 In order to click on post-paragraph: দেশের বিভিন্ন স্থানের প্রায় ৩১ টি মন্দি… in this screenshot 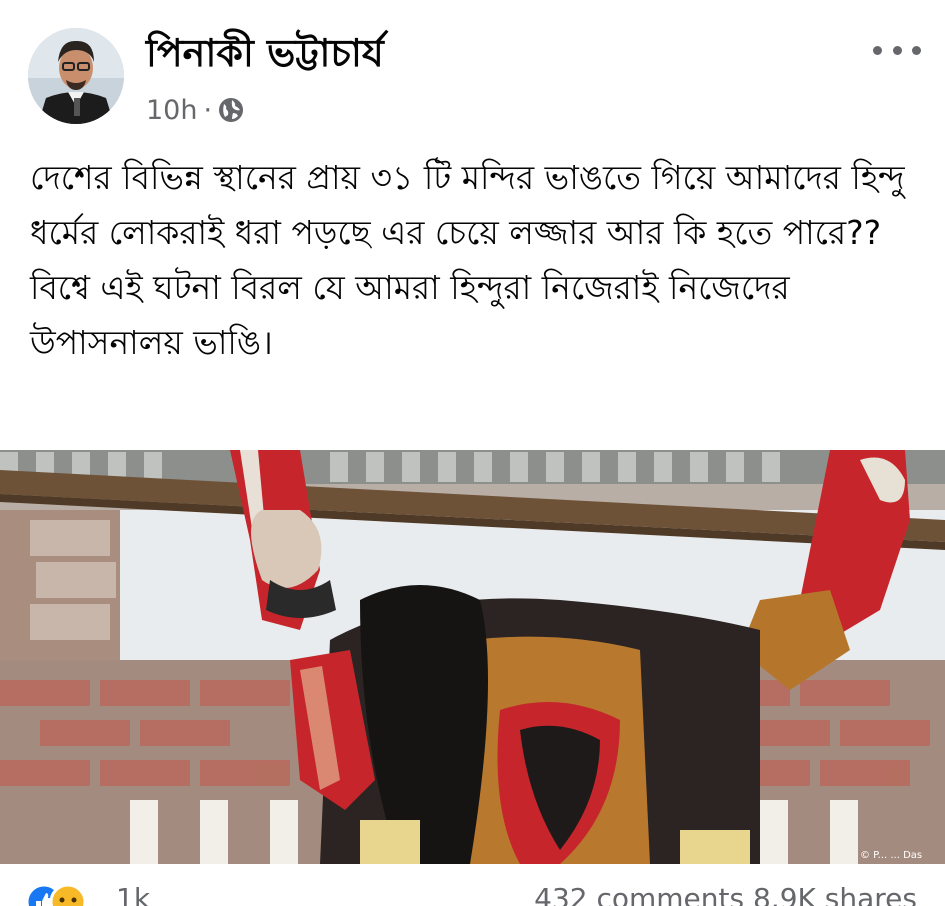, I will do `click(467, 205)`.